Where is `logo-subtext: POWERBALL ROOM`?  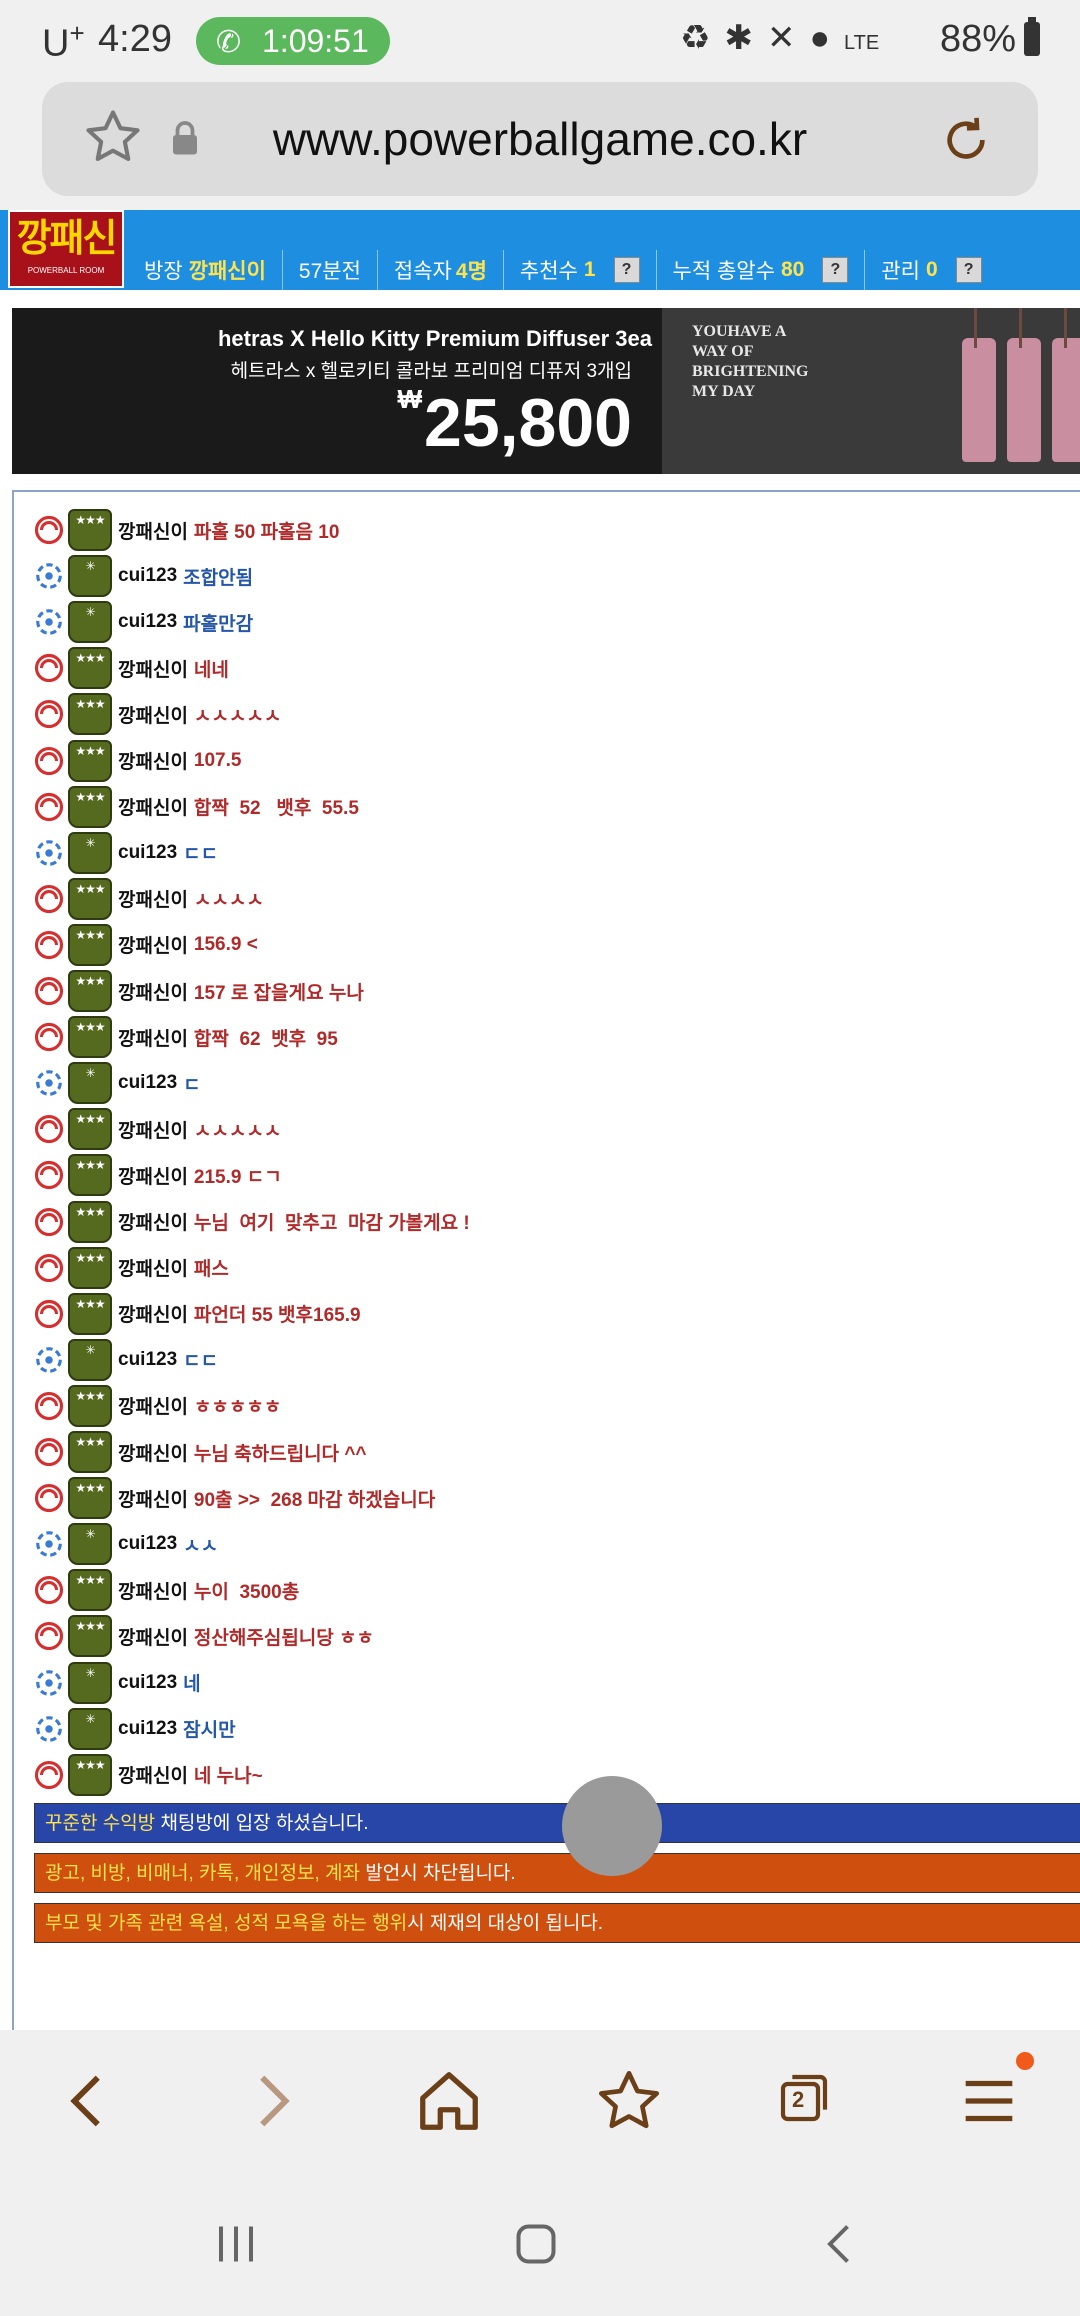
logo-subtext: POWERBALL ROOM is located at coordinates (66, 270).